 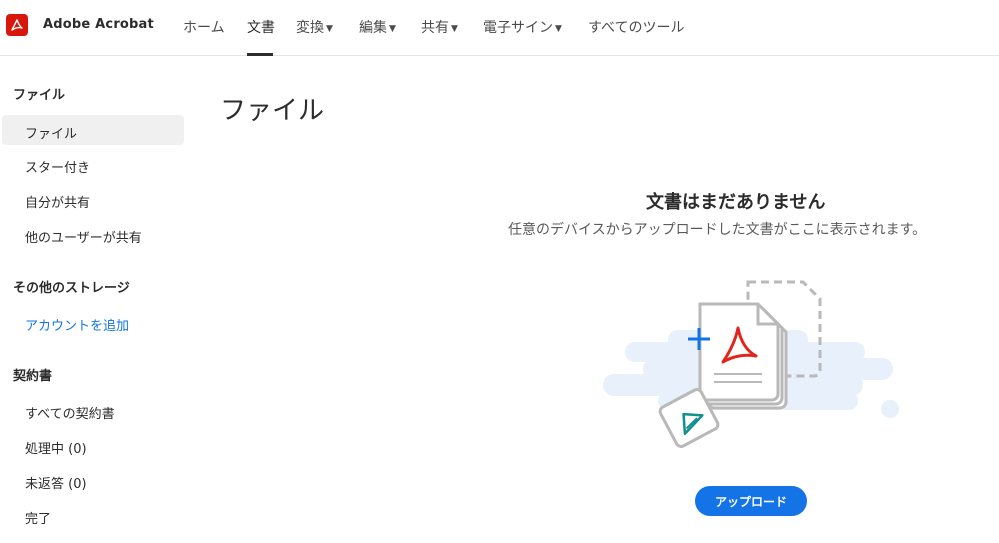 What do you see at coordinates (522, 27) in the screenshot?
I see `nav-esign: 電子サイン ▼` at bounding box center [522, 27].